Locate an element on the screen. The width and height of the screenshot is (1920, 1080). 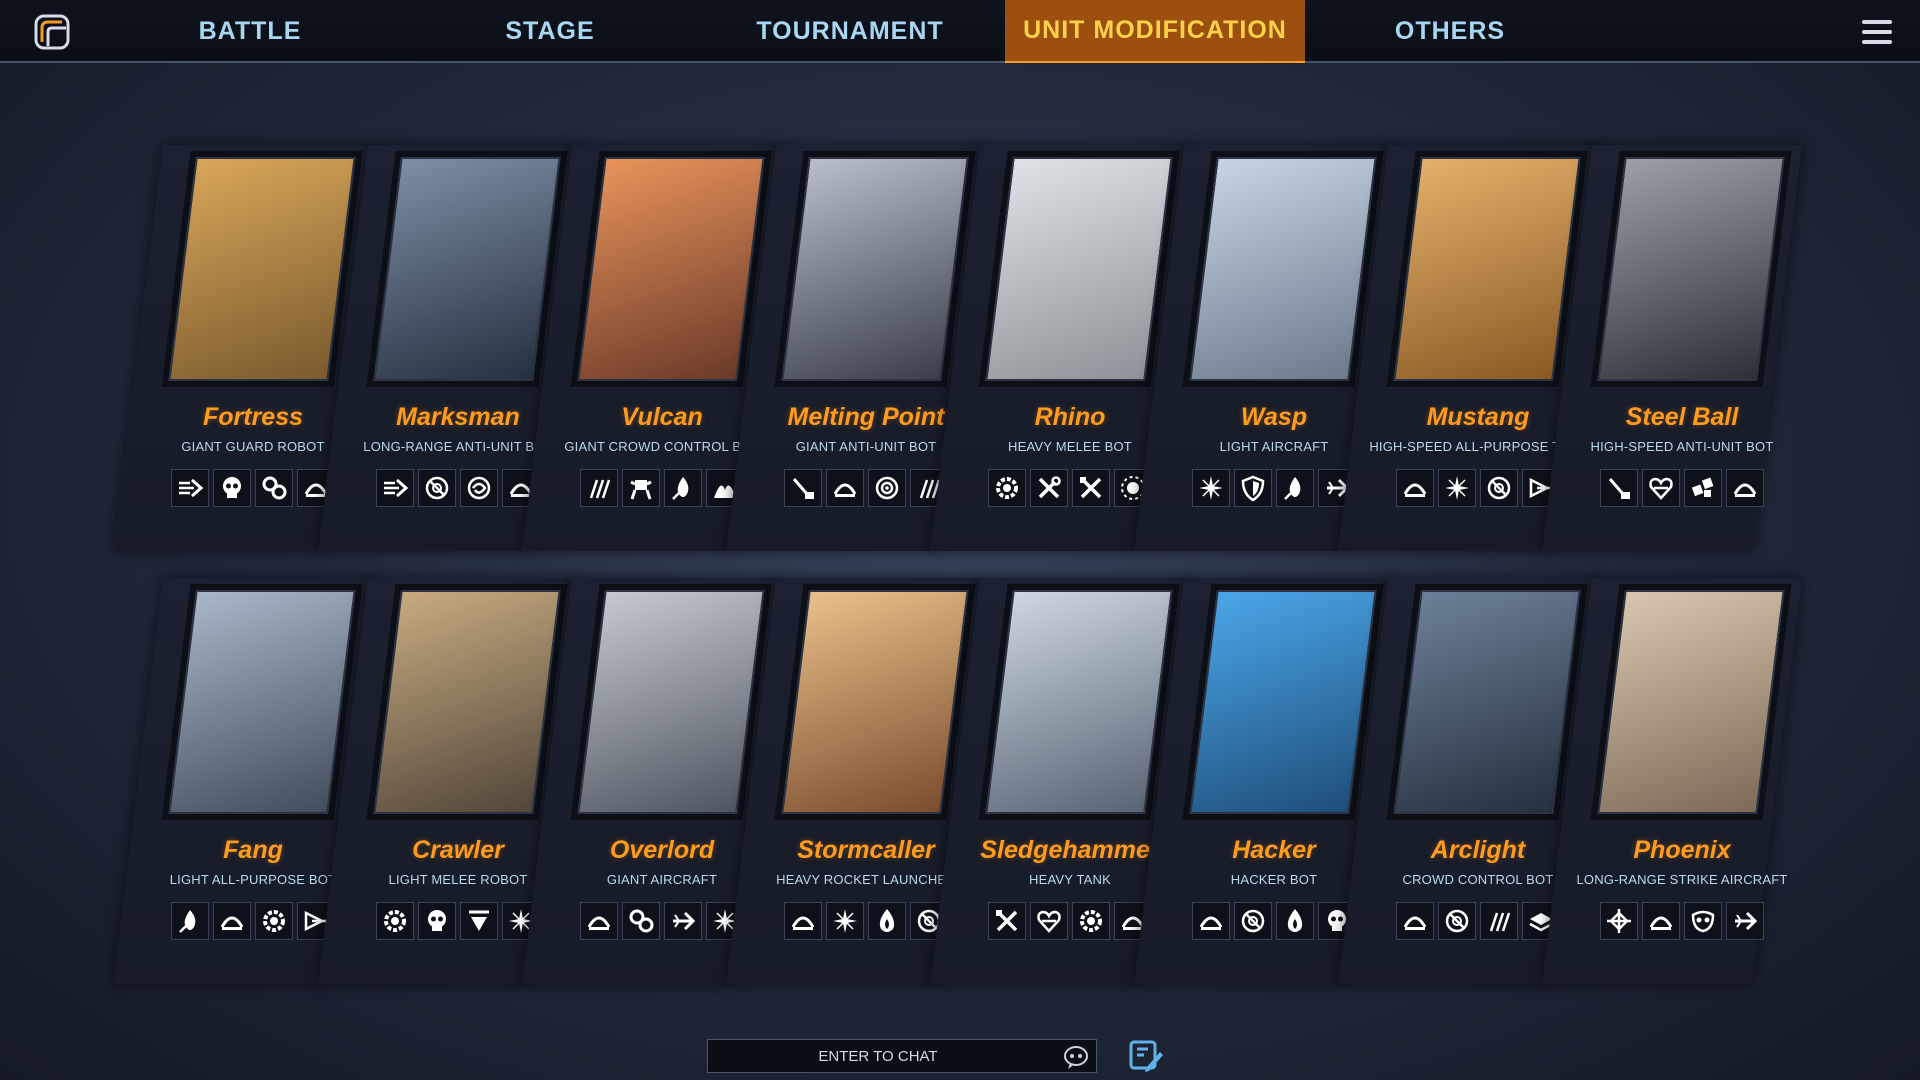
unit-card-overlord: Overlord Giant Aircraft is located at coordinates (652, 781).